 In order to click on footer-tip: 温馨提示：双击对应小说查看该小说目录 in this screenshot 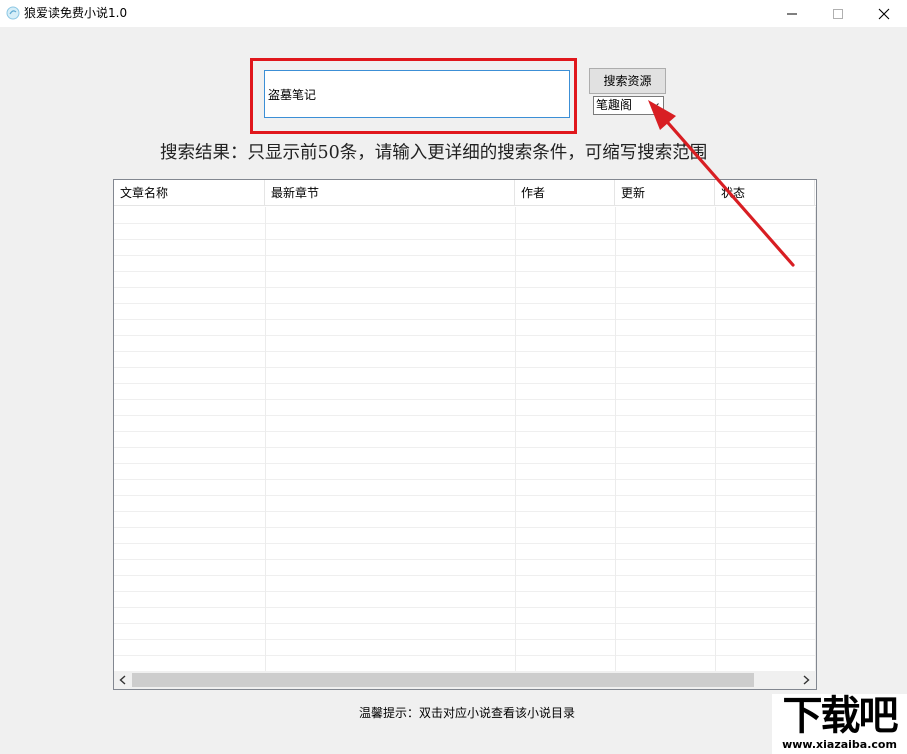, I will do `click(467, 713)`.